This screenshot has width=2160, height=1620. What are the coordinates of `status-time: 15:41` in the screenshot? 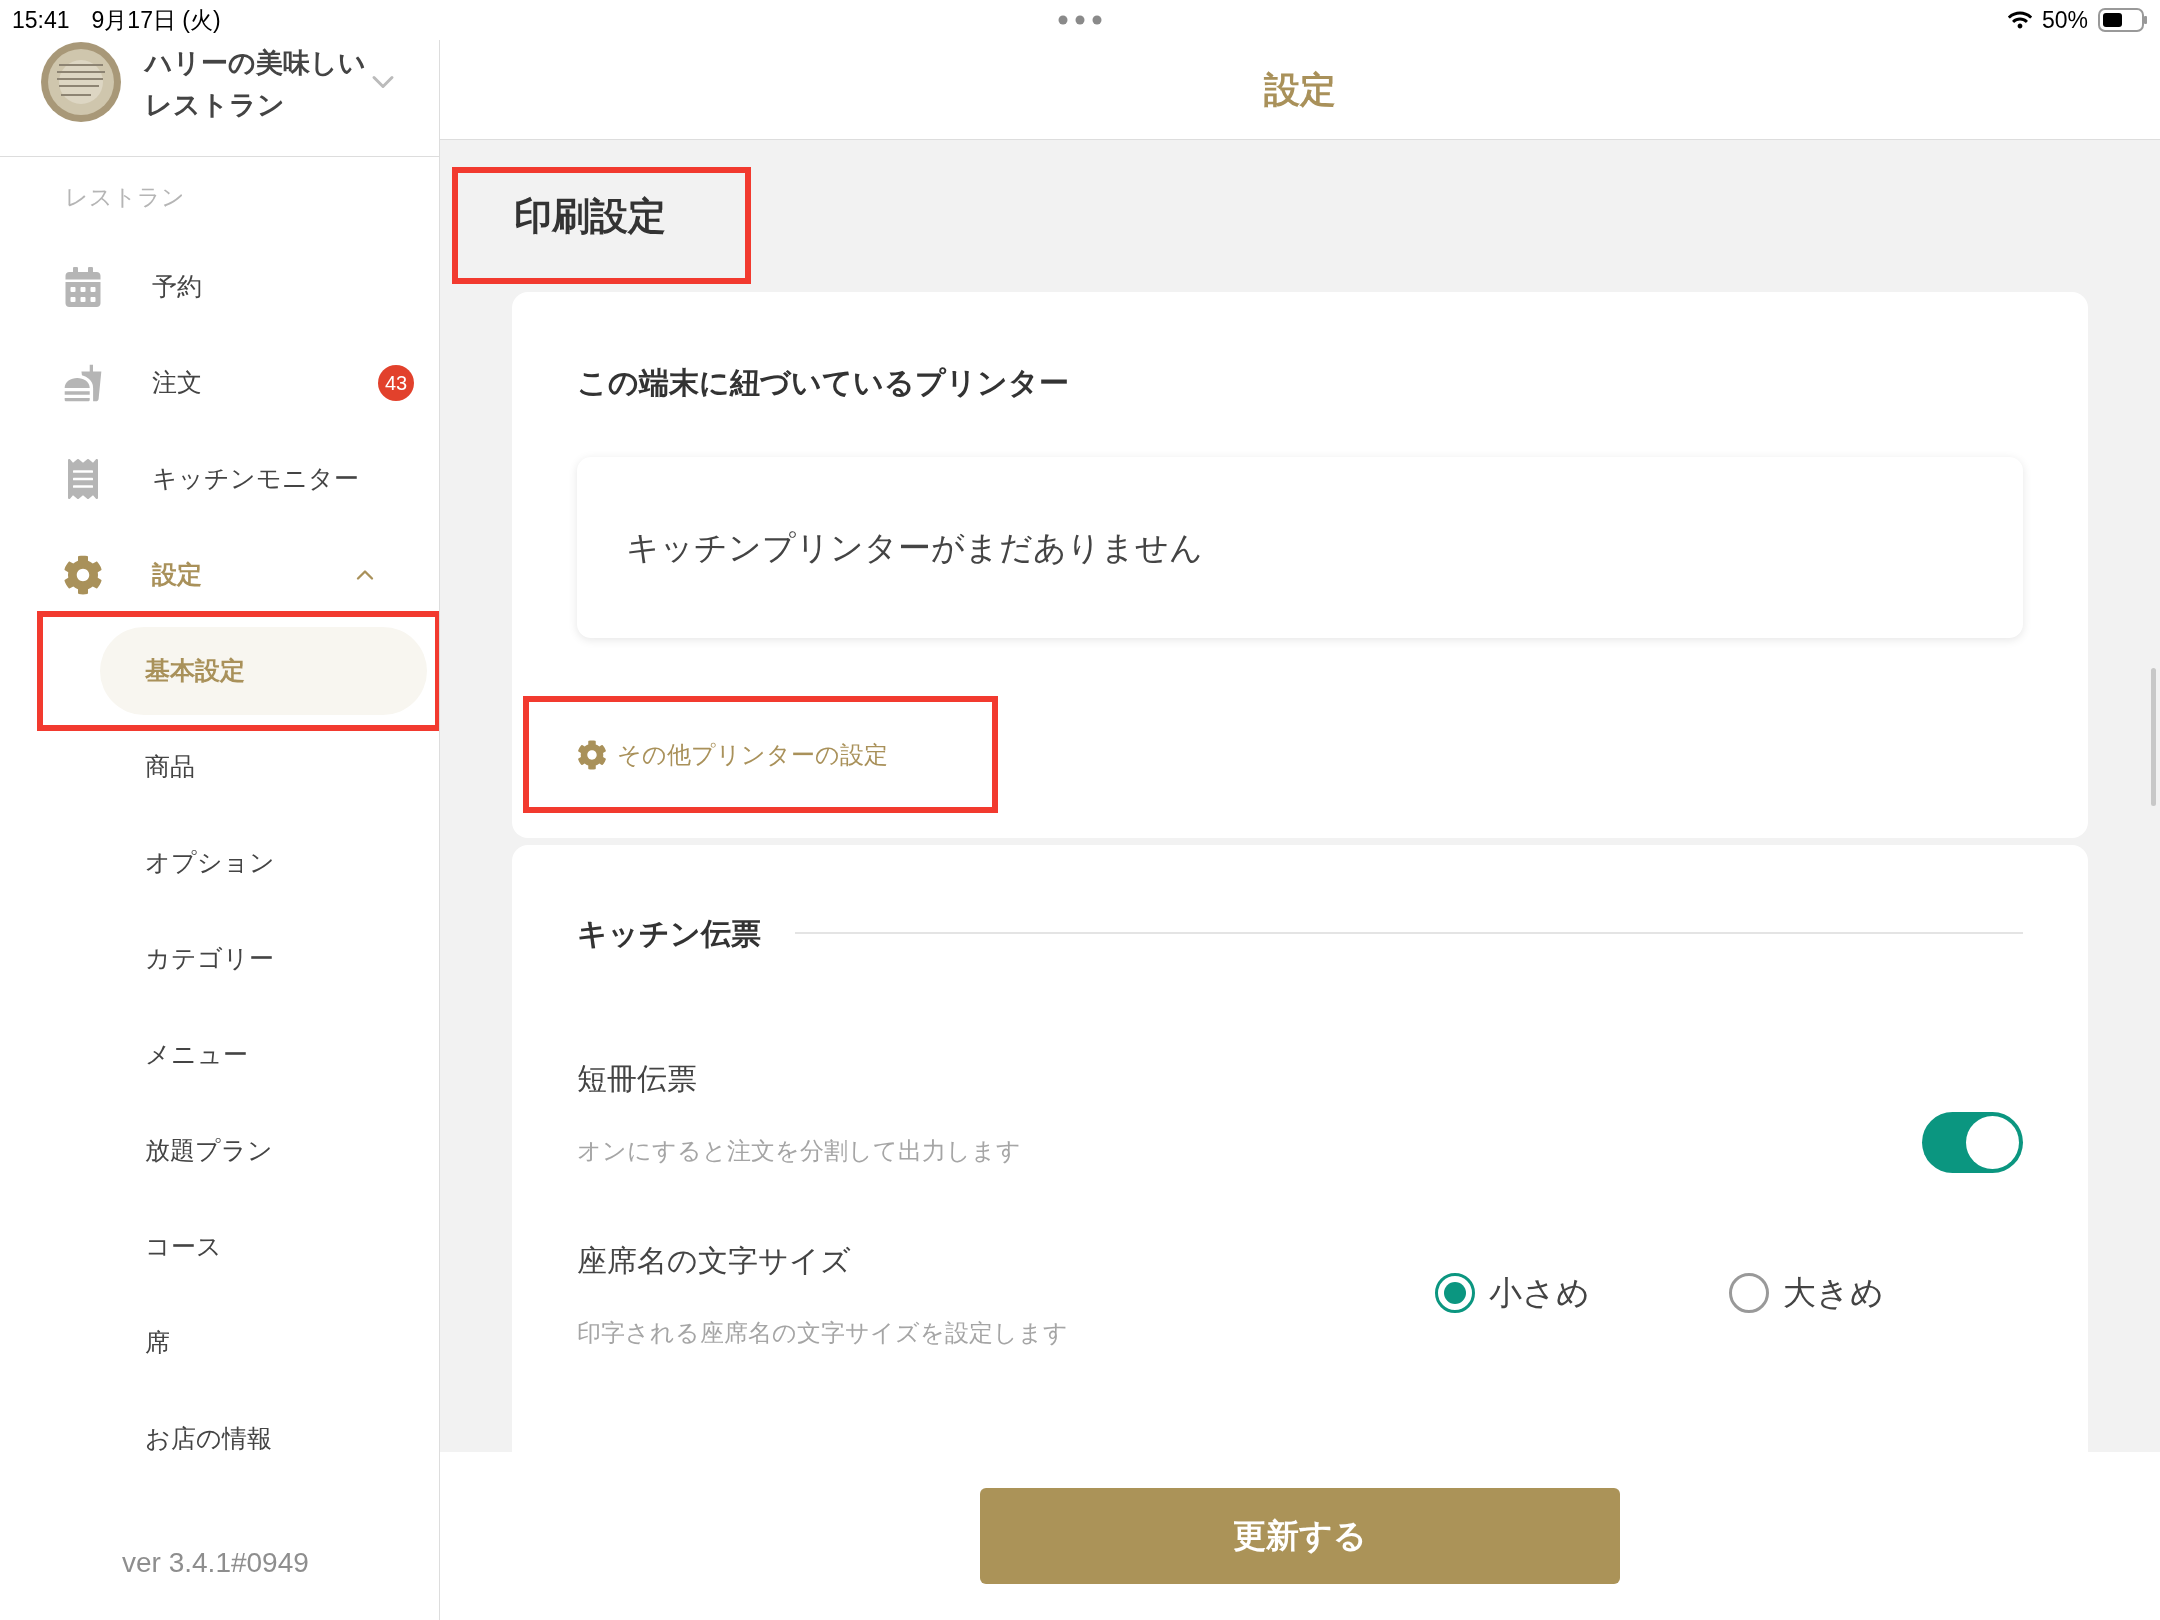 It's located at (41, 20).